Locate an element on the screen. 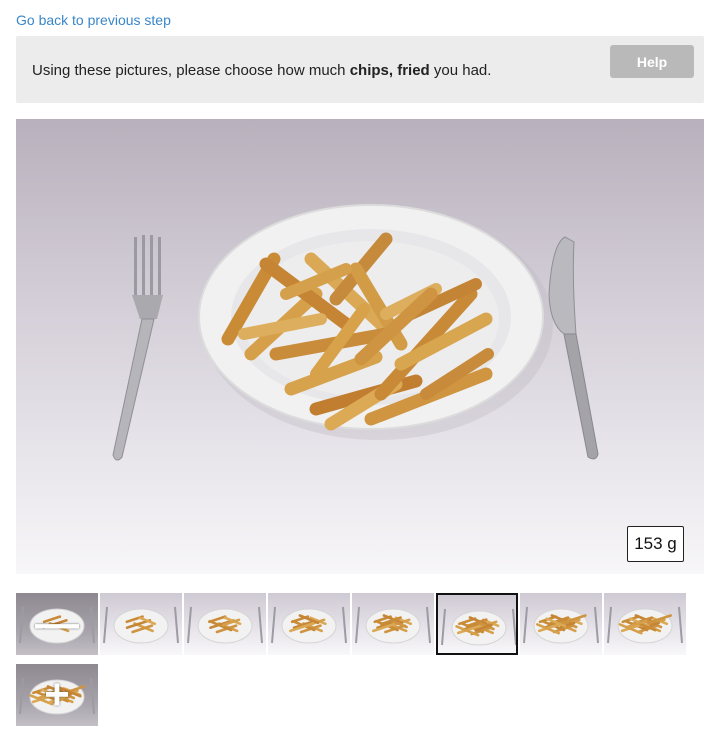 This screenshot has width=719, height=737. decrease-portion-button: — is located at coordinates (57, 624).